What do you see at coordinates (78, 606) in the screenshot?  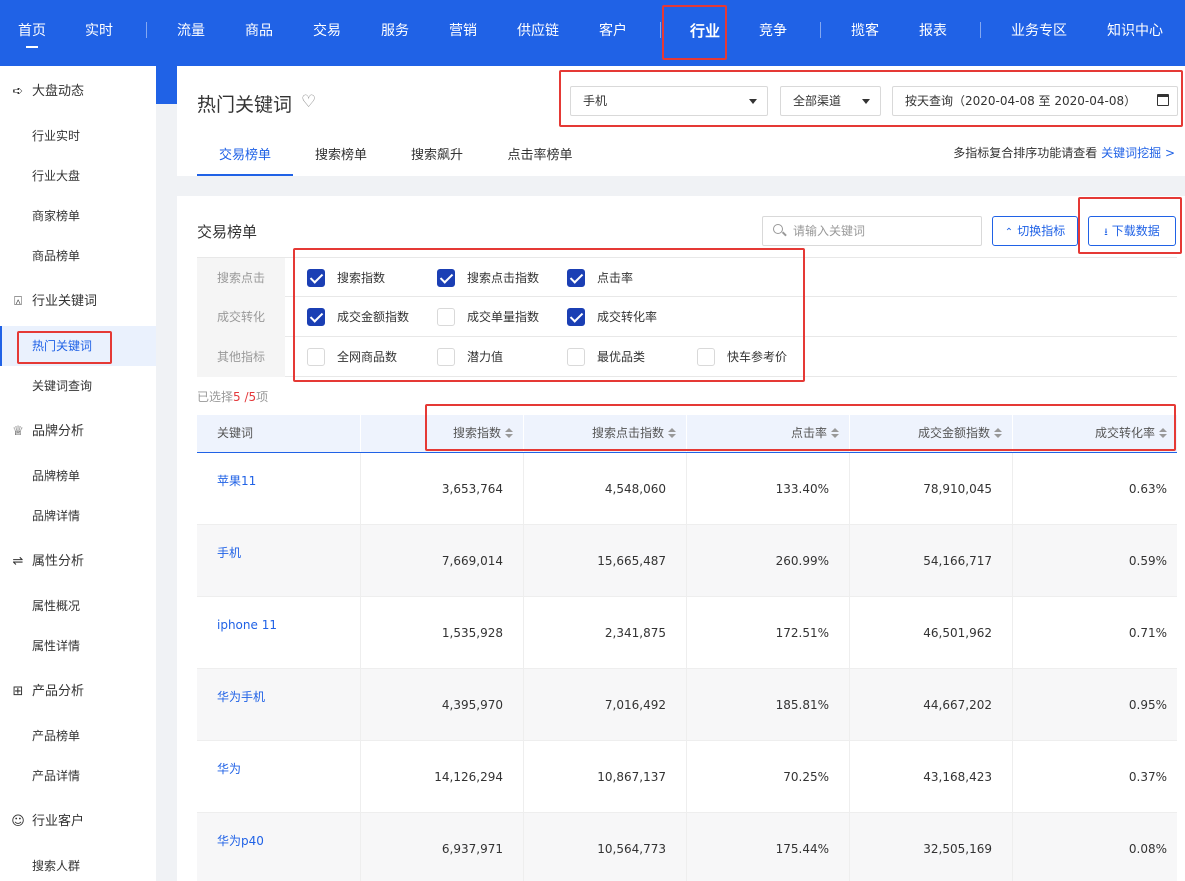 I see `sidebar-item-attribute-overview: 属性概况` at bounding box center [78, 606].